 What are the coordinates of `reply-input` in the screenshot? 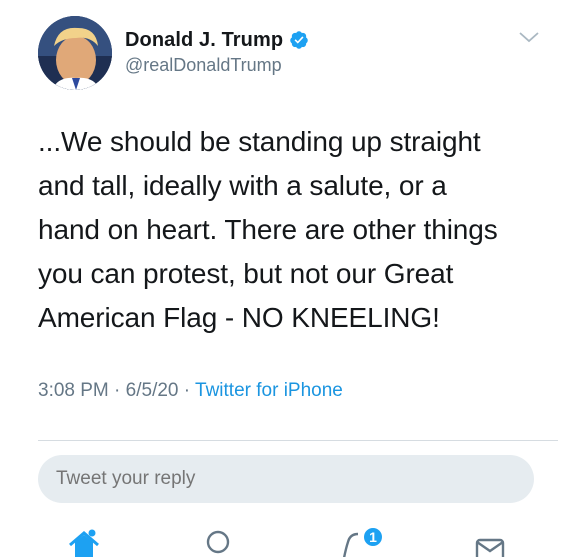 It's located at (286, 479).